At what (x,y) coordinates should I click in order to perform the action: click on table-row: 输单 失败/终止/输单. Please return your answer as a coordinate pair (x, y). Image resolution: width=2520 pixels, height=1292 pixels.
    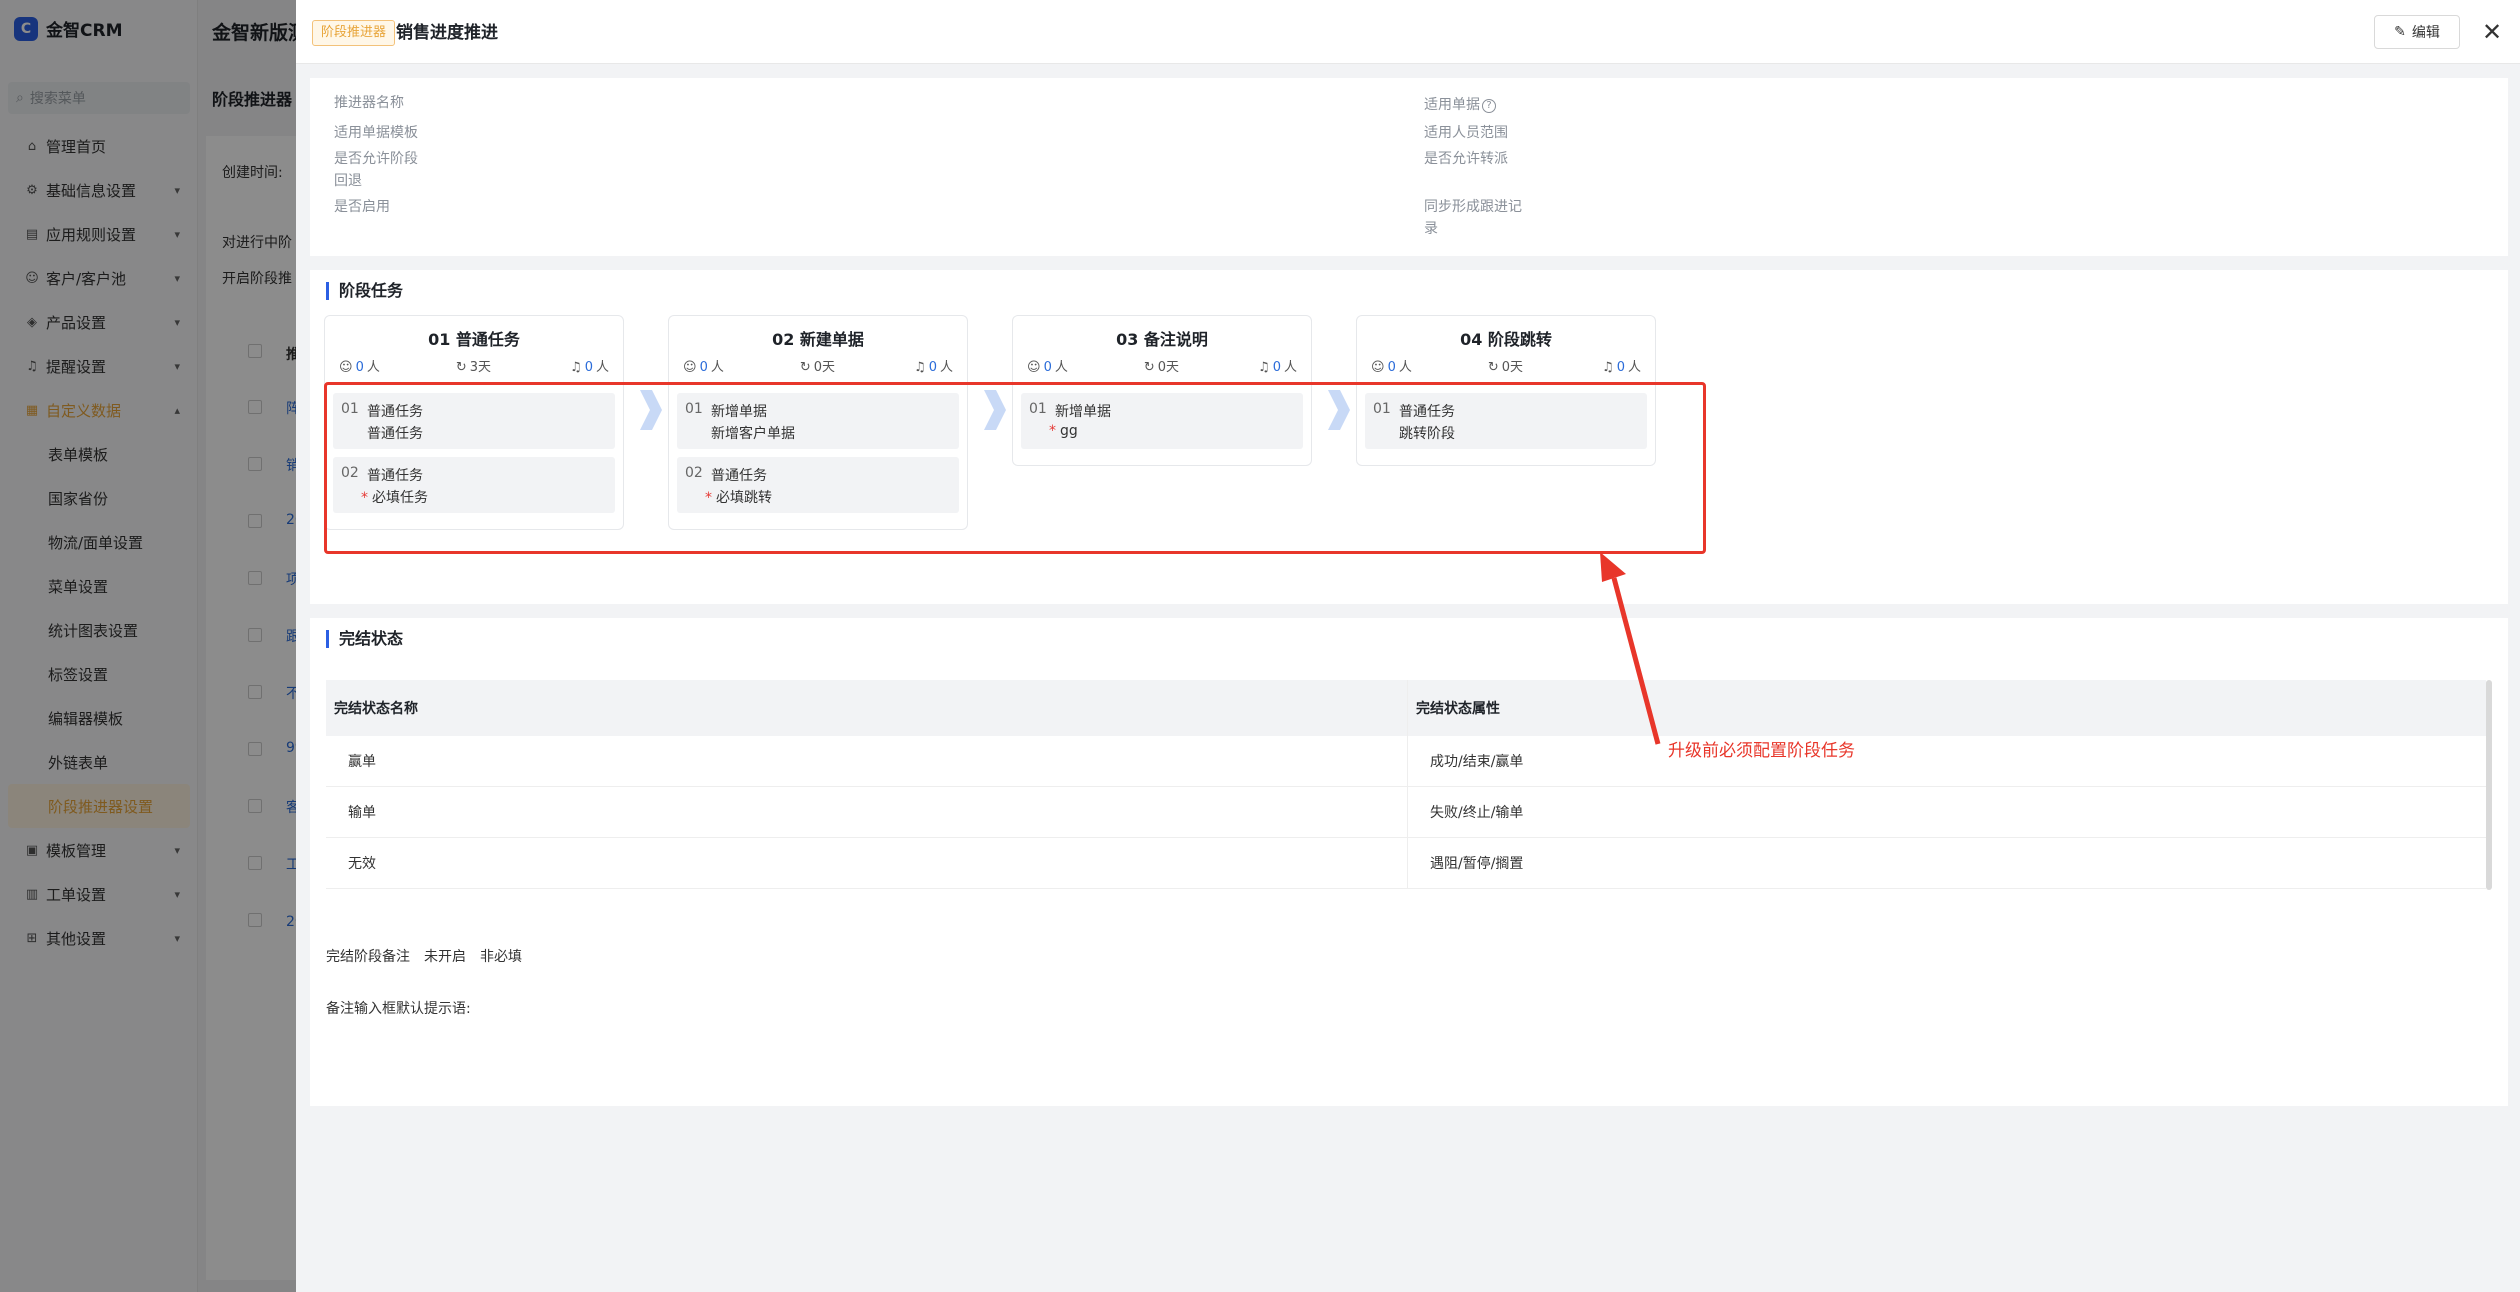
    Looking at the image, I should click on (1406, 812).